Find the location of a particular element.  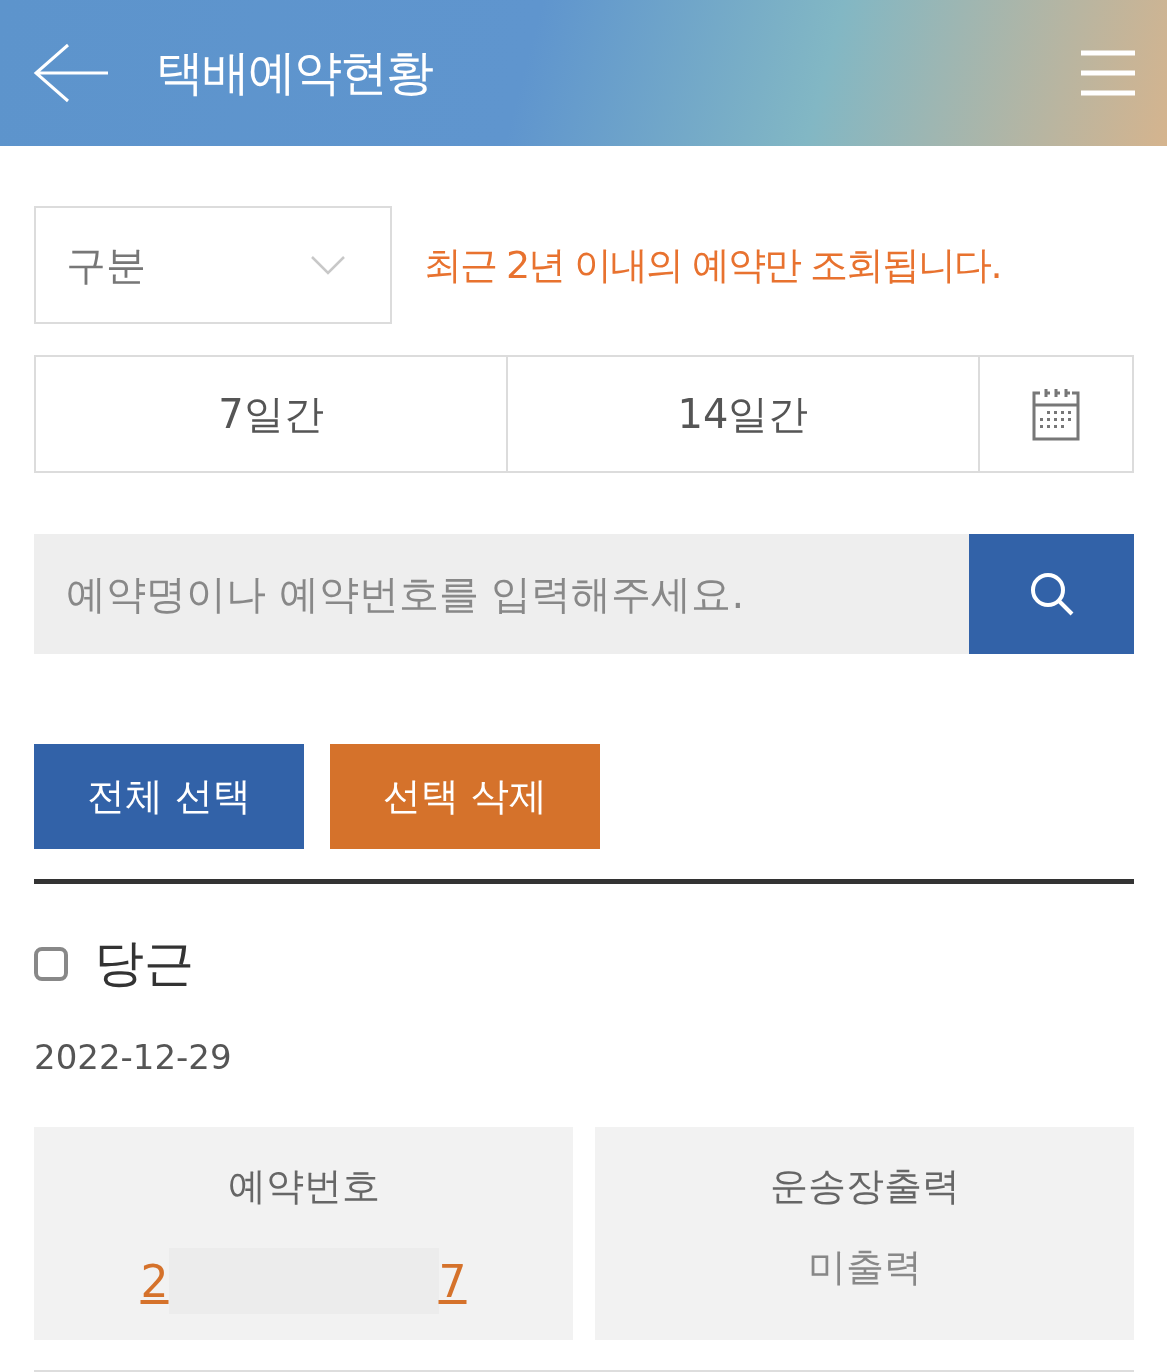

checkbox is located at coordinates (51, 963).